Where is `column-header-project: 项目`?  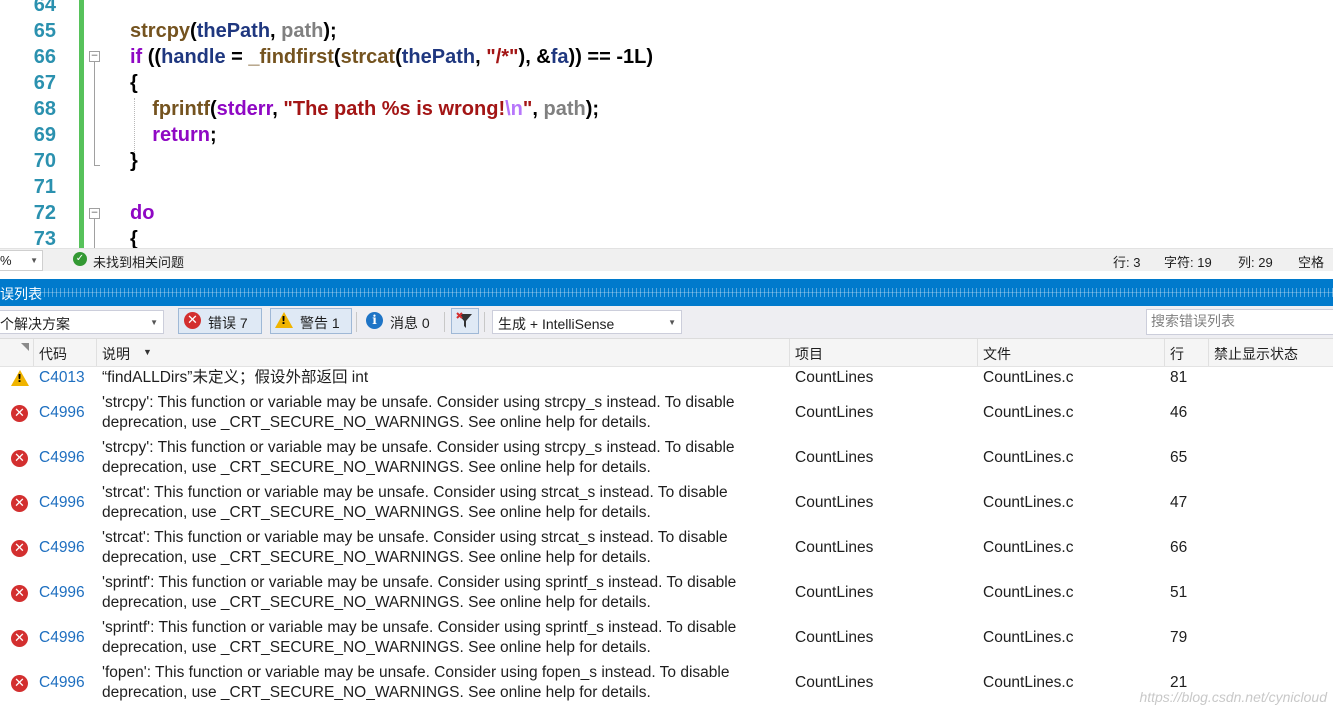 column-header-project: 项目 is located at coordinates (809, 354).